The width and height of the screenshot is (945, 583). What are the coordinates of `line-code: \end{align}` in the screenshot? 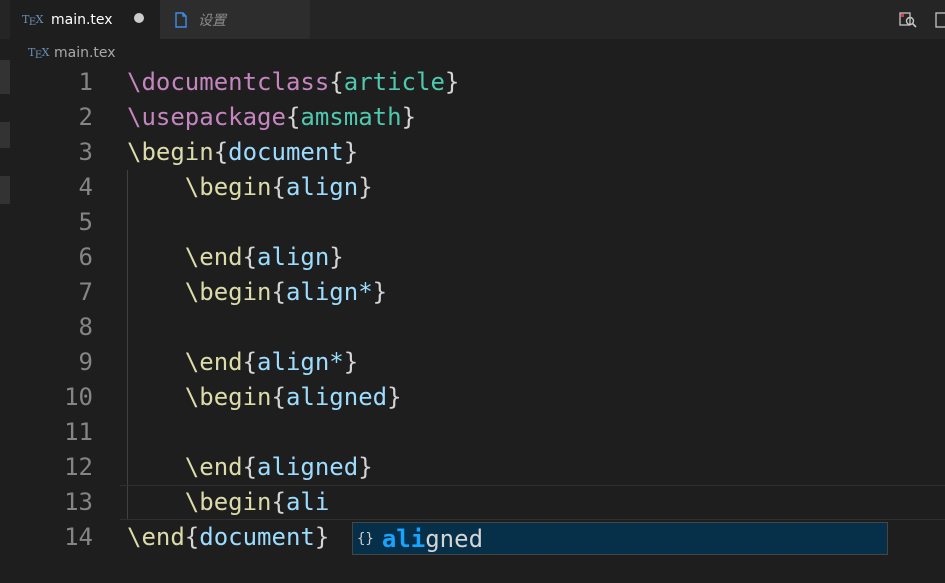 It's located at (235, 257).